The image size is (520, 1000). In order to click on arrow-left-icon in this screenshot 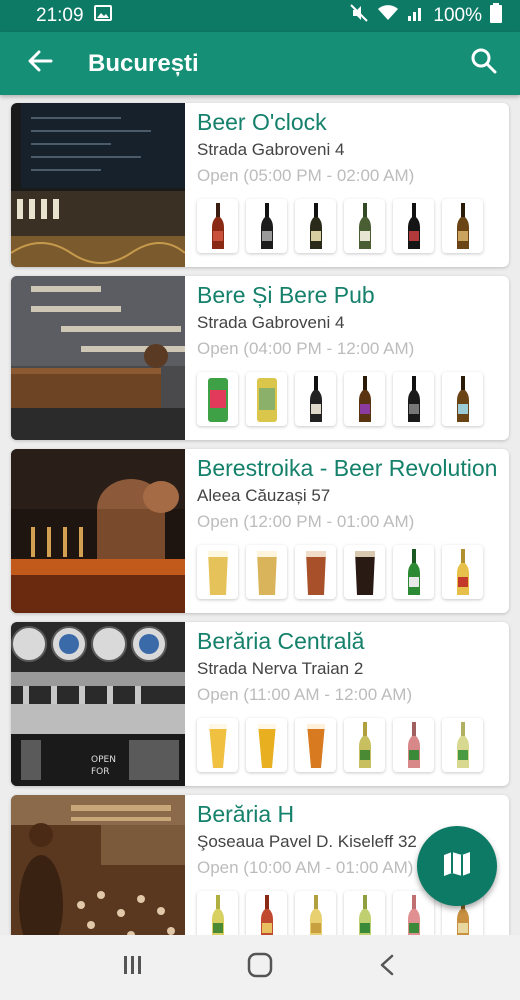, I will do `click(40, 63)`.